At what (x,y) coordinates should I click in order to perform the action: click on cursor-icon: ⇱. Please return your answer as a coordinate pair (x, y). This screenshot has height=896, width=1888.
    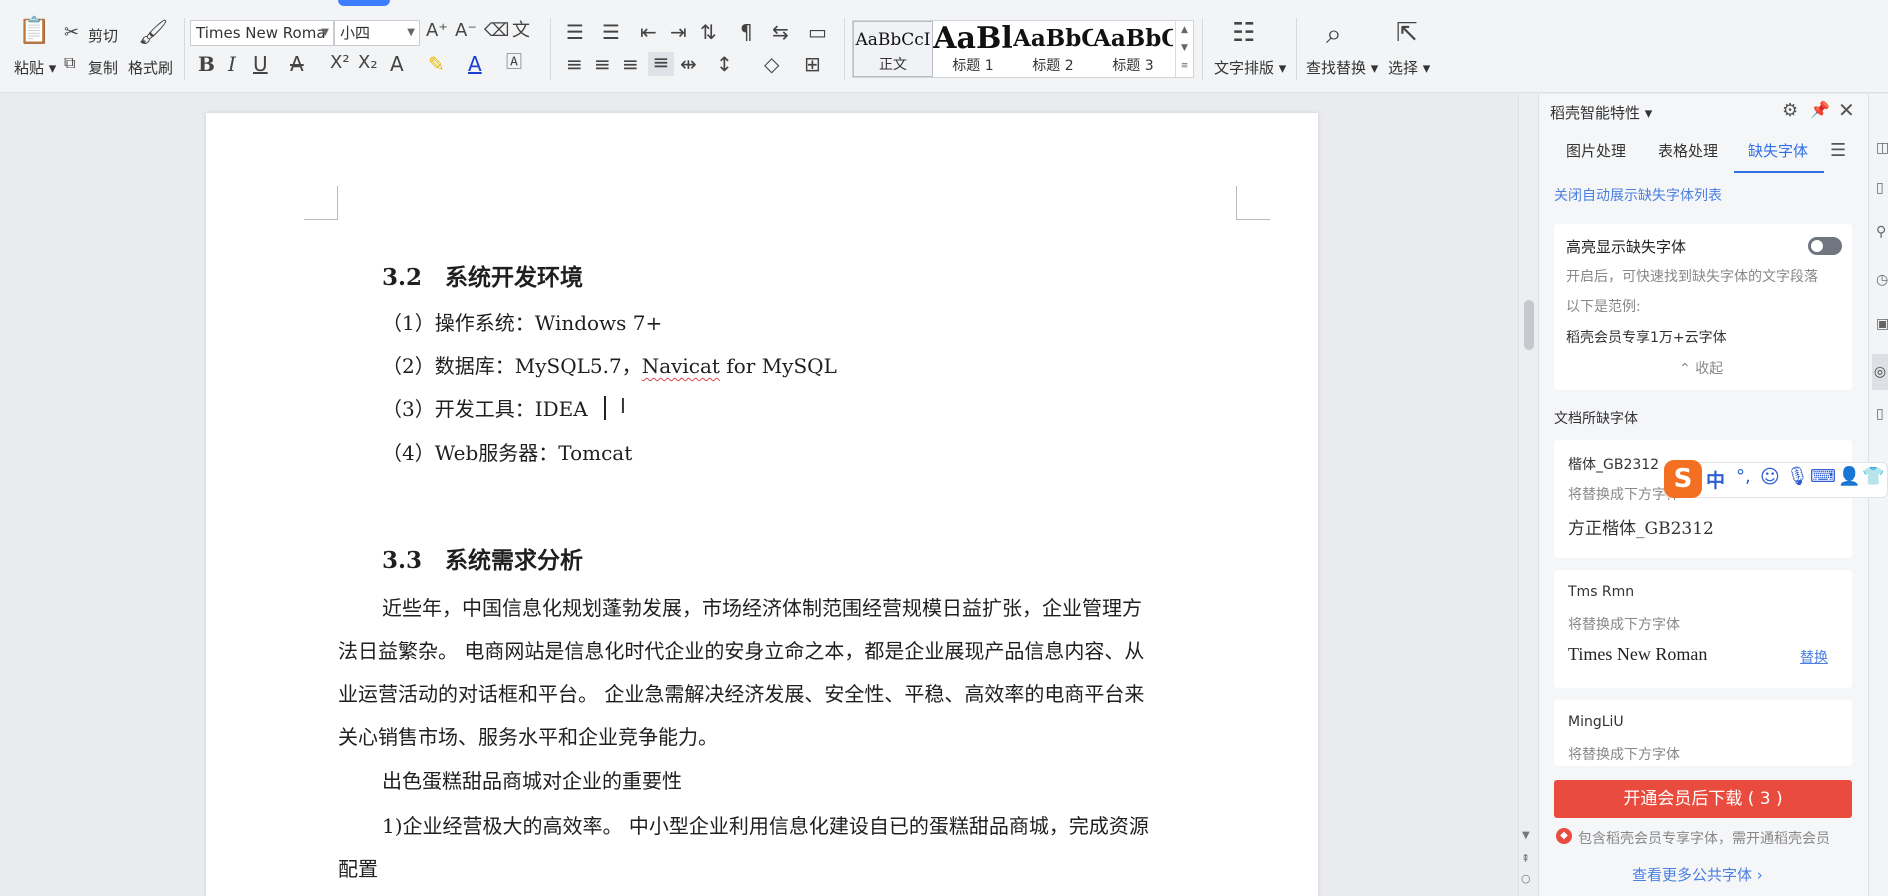
    Looking at the image, I should click on (1407, 33).